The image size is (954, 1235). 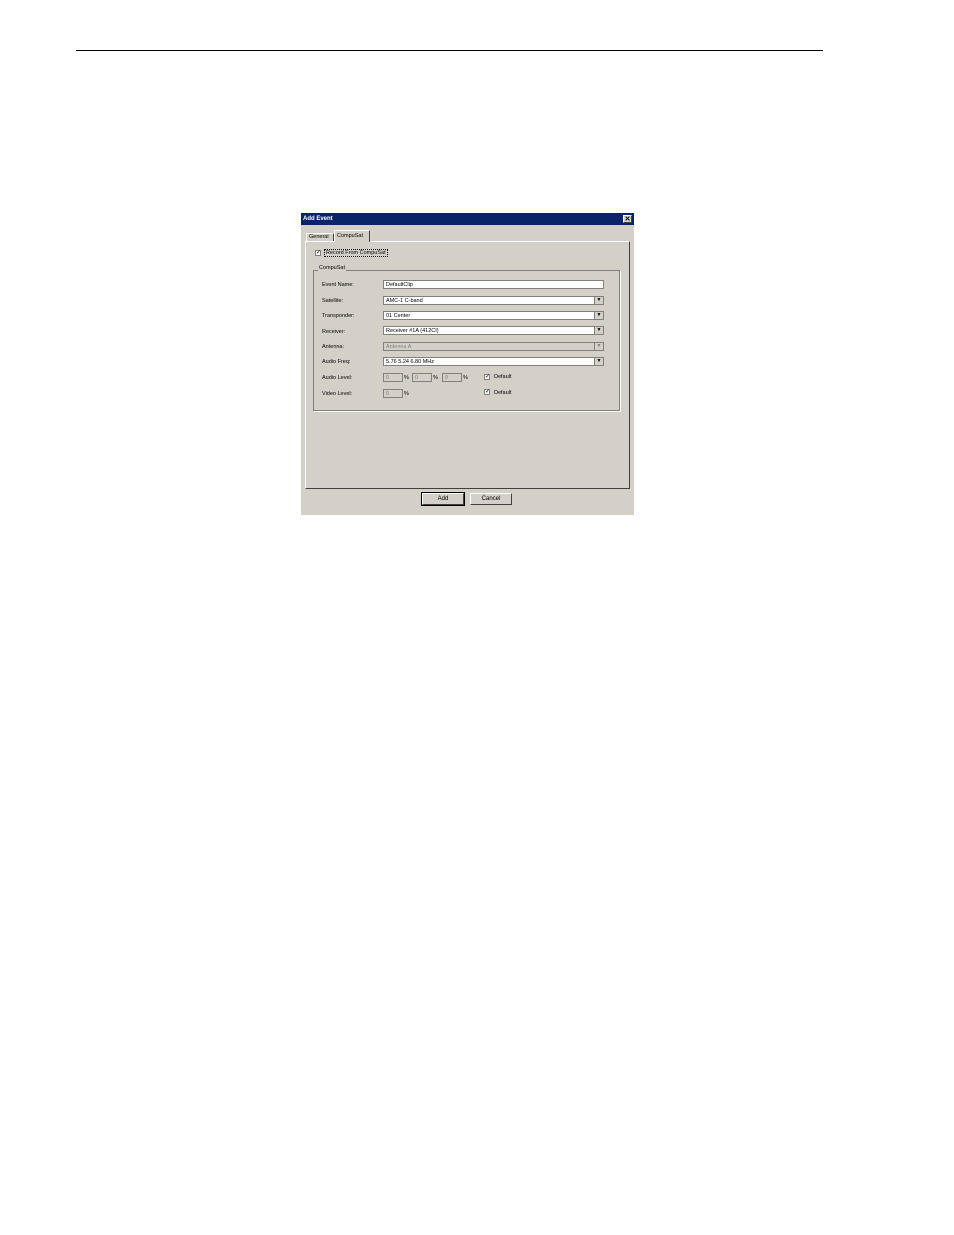 I want to click on tab-general: General, so click(x=320, y=237).